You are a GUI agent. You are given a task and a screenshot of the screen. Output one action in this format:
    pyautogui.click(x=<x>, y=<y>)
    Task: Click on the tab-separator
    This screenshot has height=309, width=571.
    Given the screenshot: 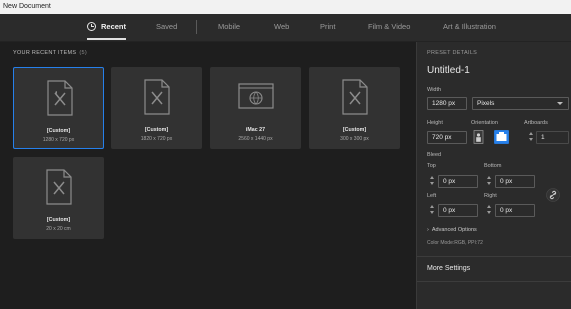 What is the action you would take?
    pyautogui.click(x=196, y=27)
    